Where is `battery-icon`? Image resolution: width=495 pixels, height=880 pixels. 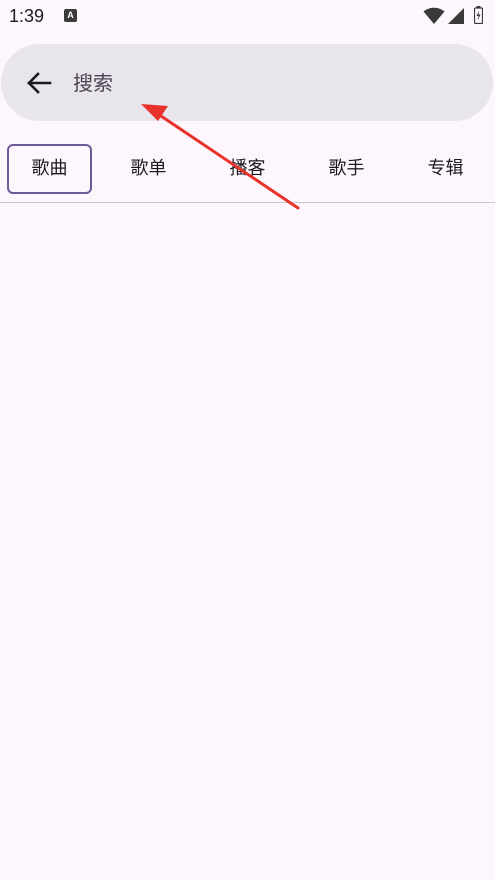
battery-icon is located at coordinates (478, 15).